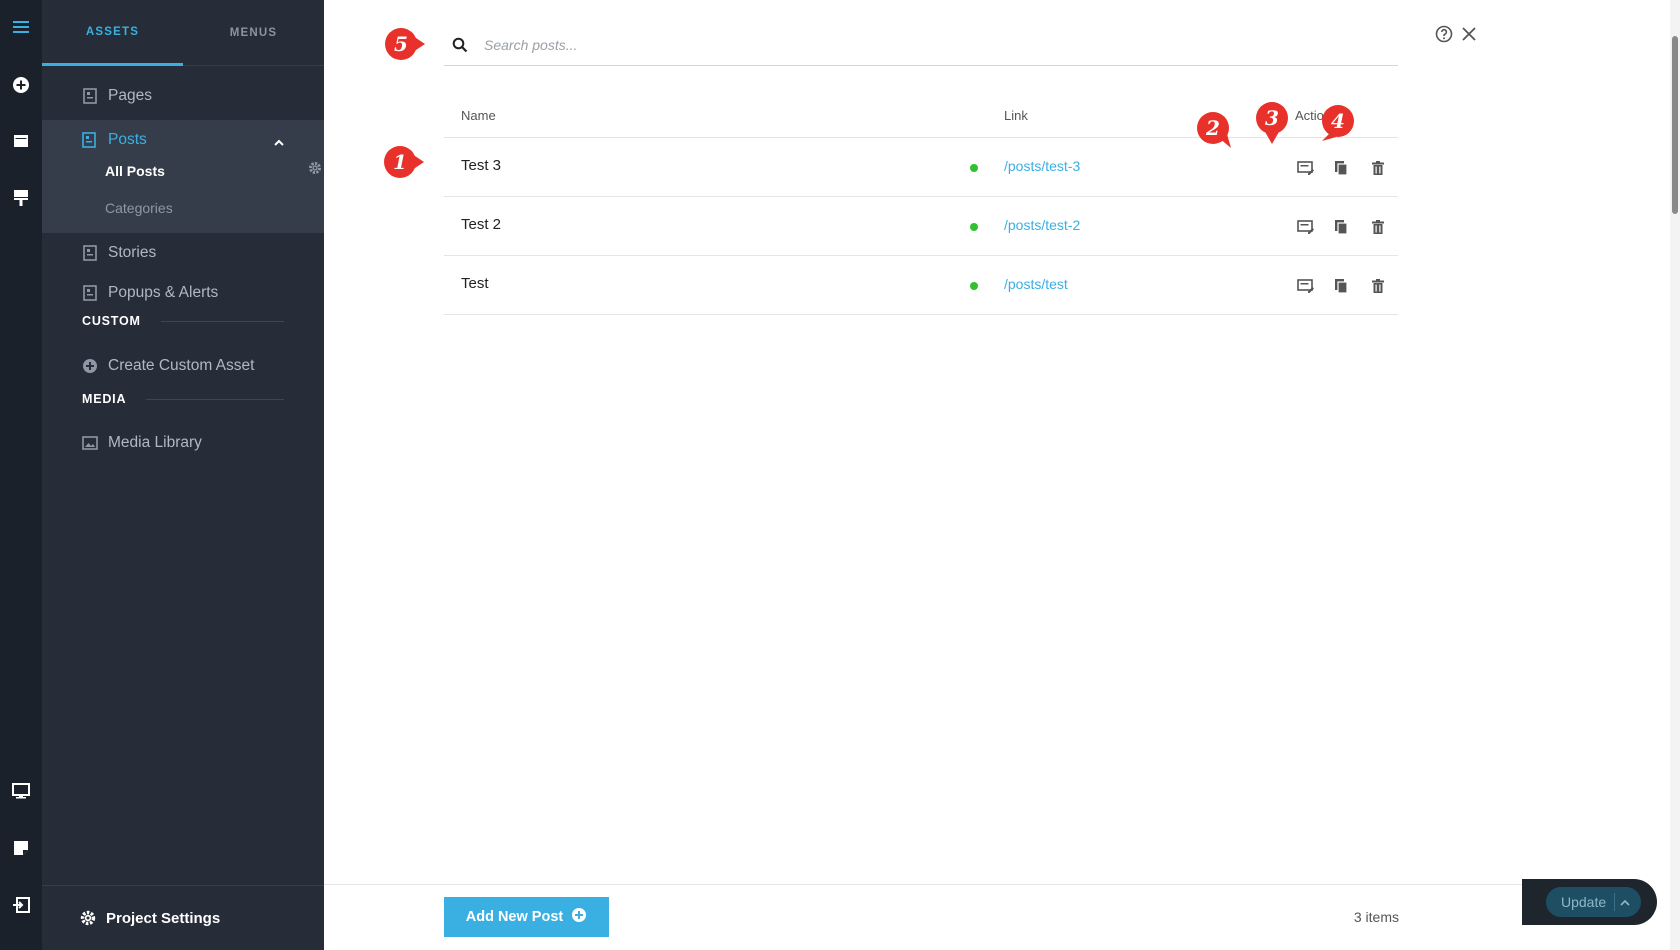 This screenshot has height=950, width=1680. What do you see at coordinates (1469, 34) in the screenshot?
I see `close-icon` at bounding box center [1469, 34].